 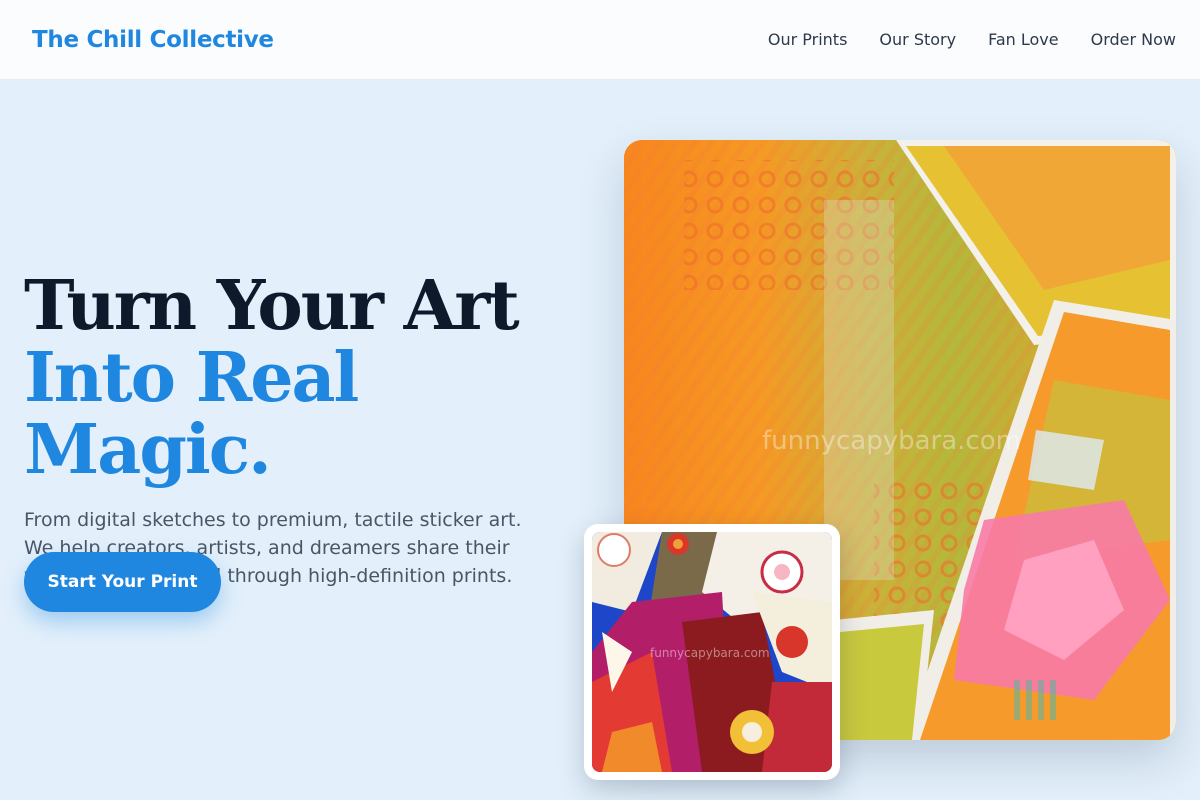 I want to click on headline-line-2: Into Real Magic., so click(x=191, y=414).